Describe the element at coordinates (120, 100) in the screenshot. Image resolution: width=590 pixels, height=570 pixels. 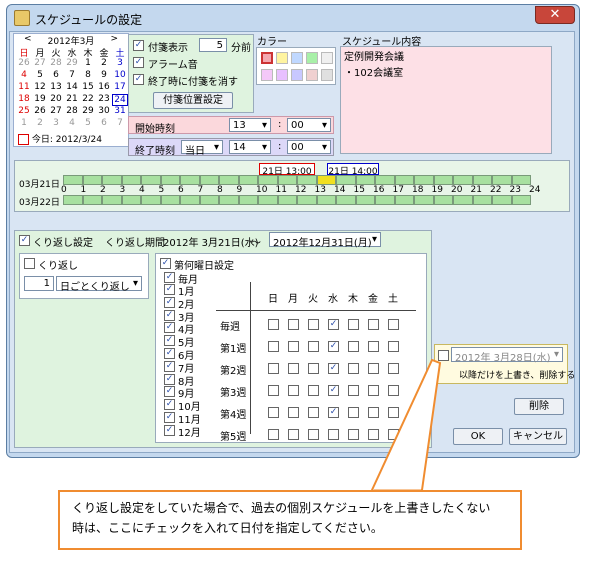
I see `calendar-day: 24` at that location.